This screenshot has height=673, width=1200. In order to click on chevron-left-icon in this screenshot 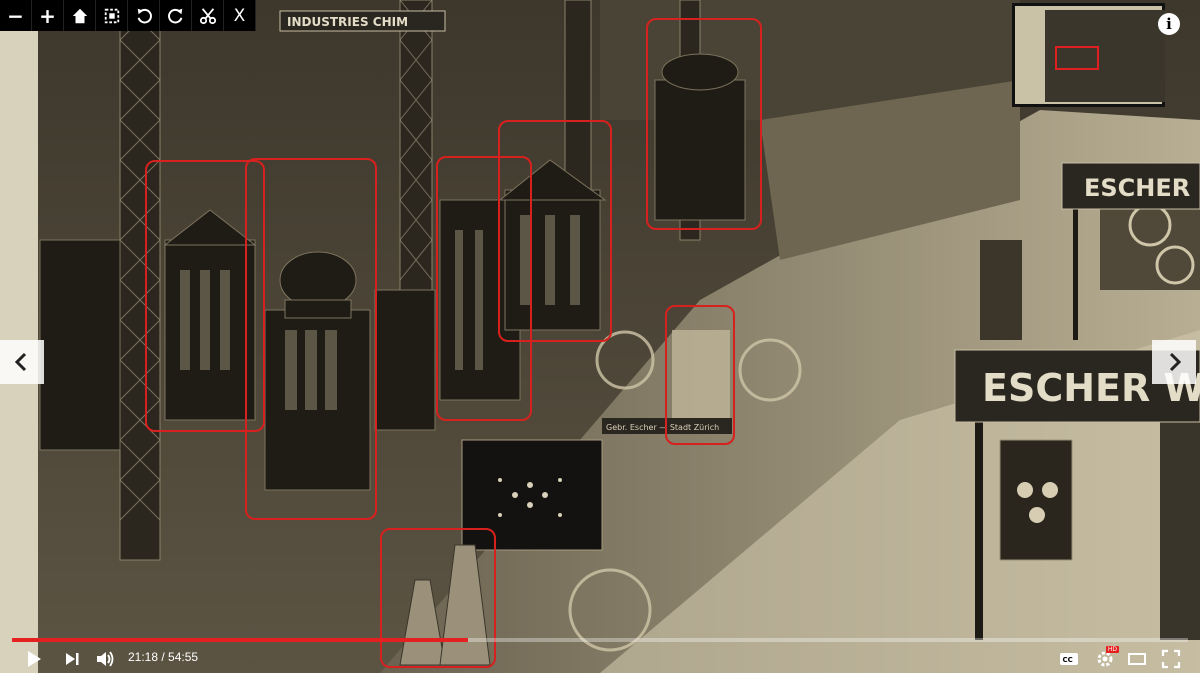, I will do `click(20, 362)`.